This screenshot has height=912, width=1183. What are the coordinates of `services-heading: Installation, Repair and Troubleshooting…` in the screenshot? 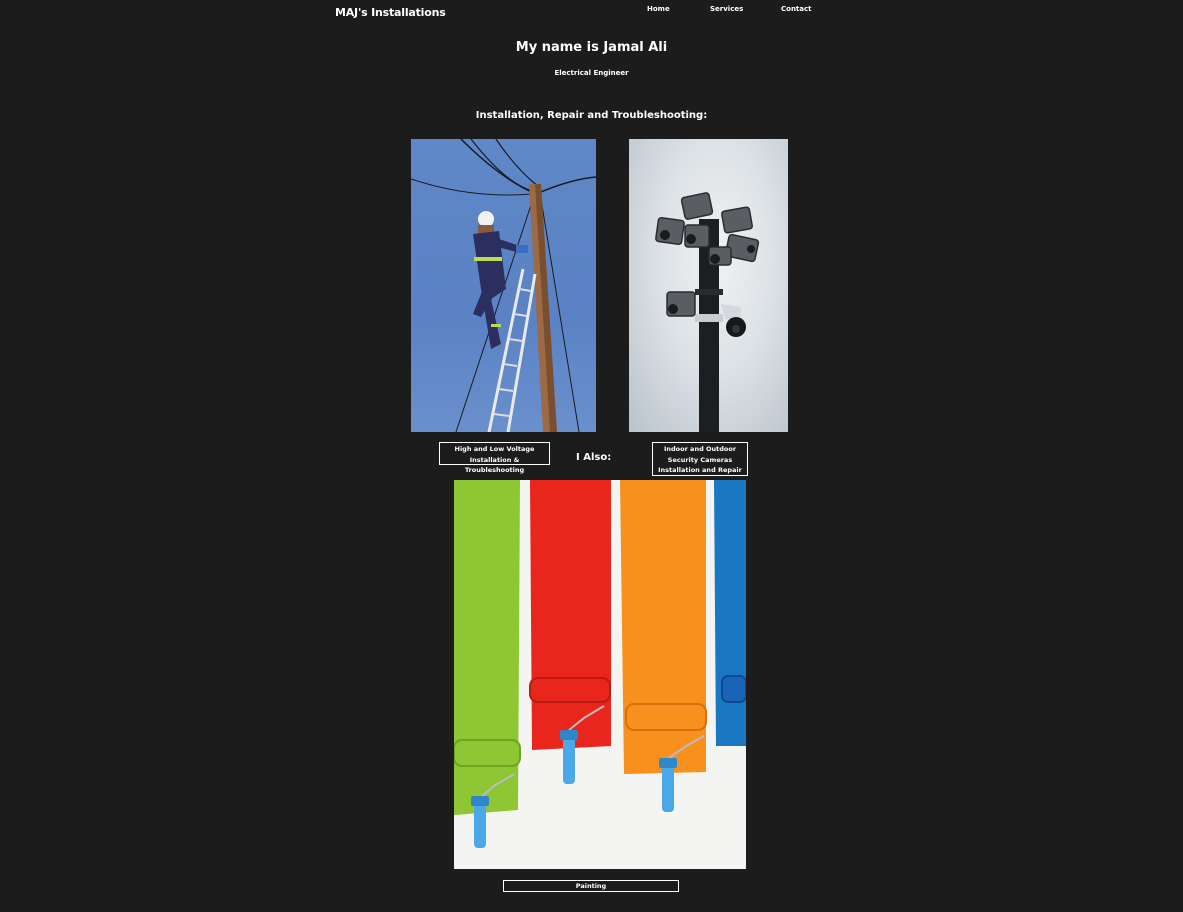 It's located at (591, 115).